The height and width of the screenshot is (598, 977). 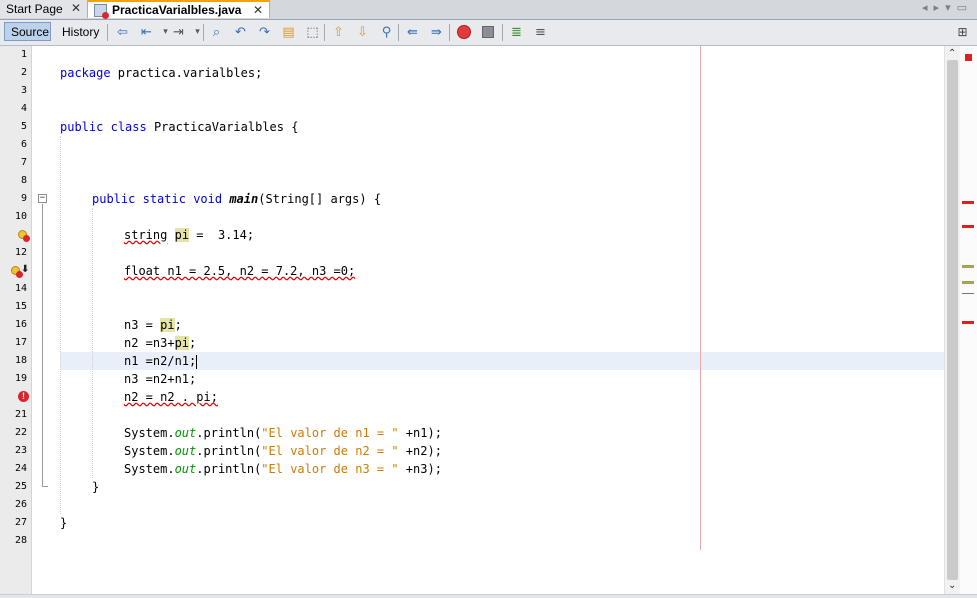 What do you see at coordinates (420, 451) in the screenshot?
I see `code-text: +n2);` at bounding box center [420, 451].